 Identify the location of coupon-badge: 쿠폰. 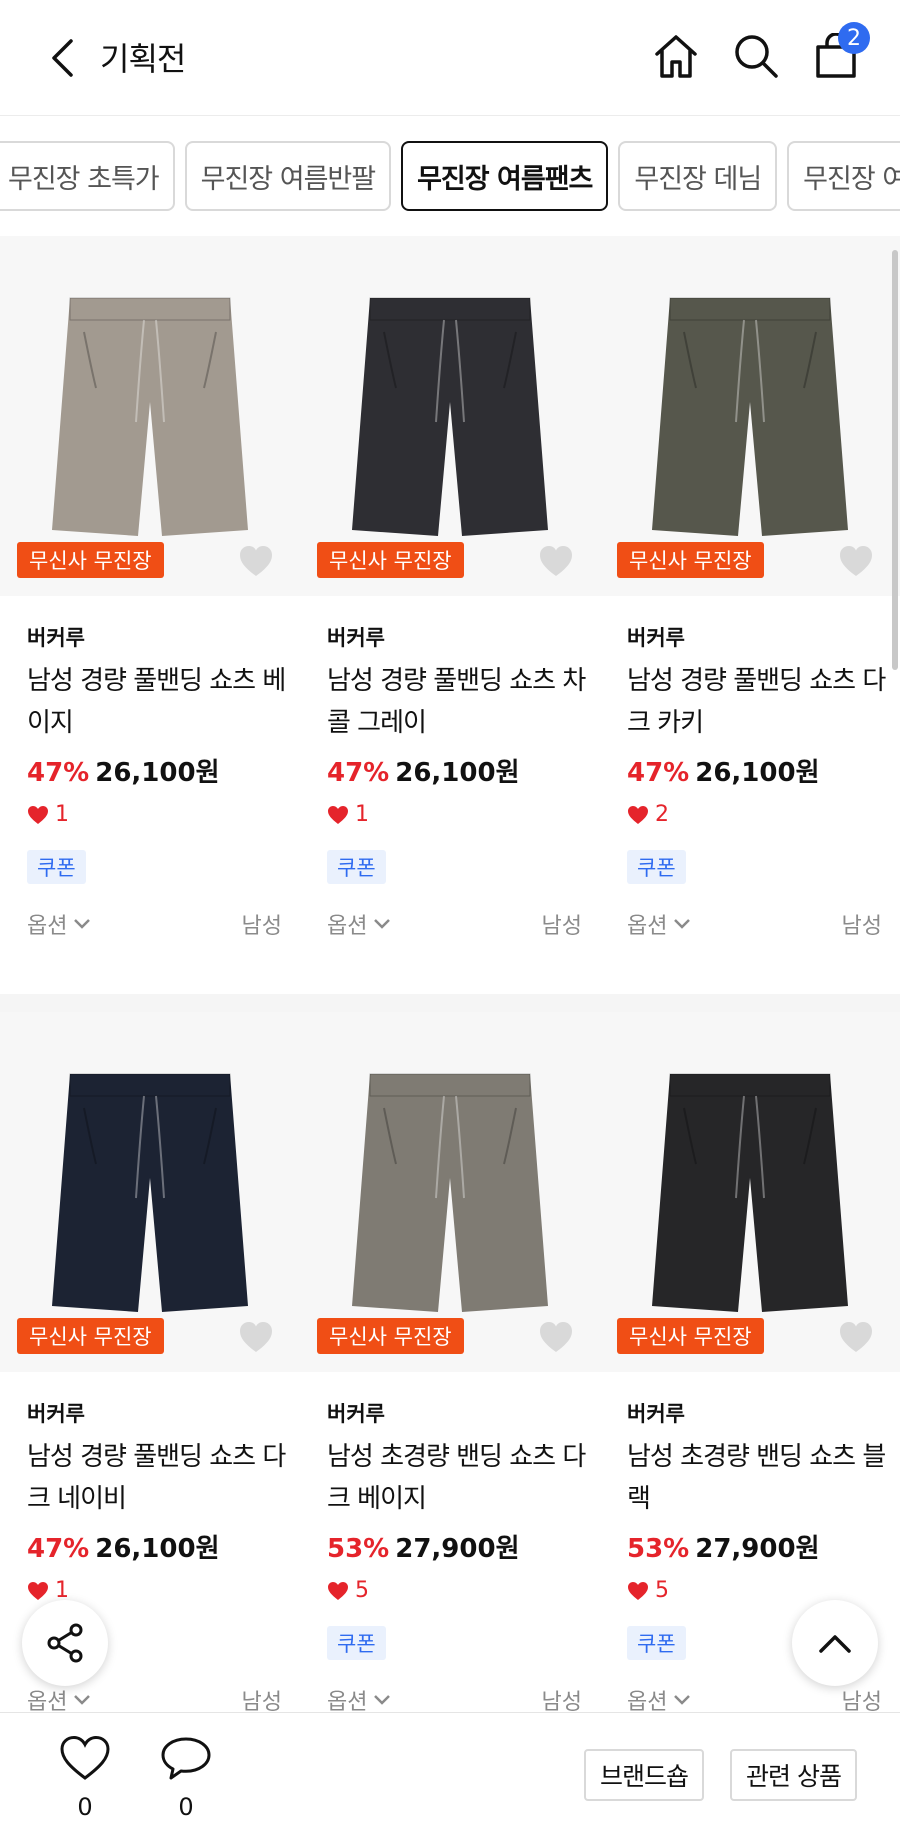
(356, 1643).